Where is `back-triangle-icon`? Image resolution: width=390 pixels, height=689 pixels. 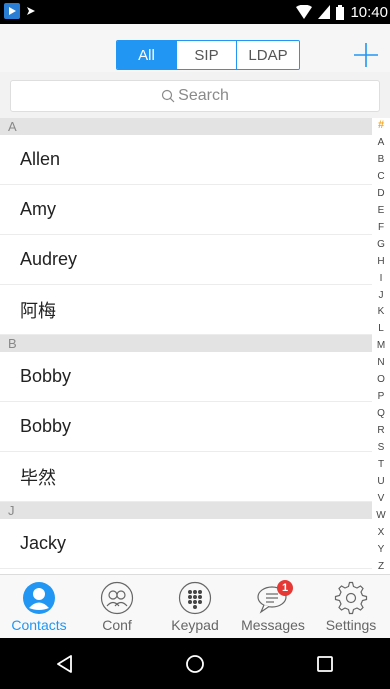
back-triangle-icon is located at coordinates (64, 663).